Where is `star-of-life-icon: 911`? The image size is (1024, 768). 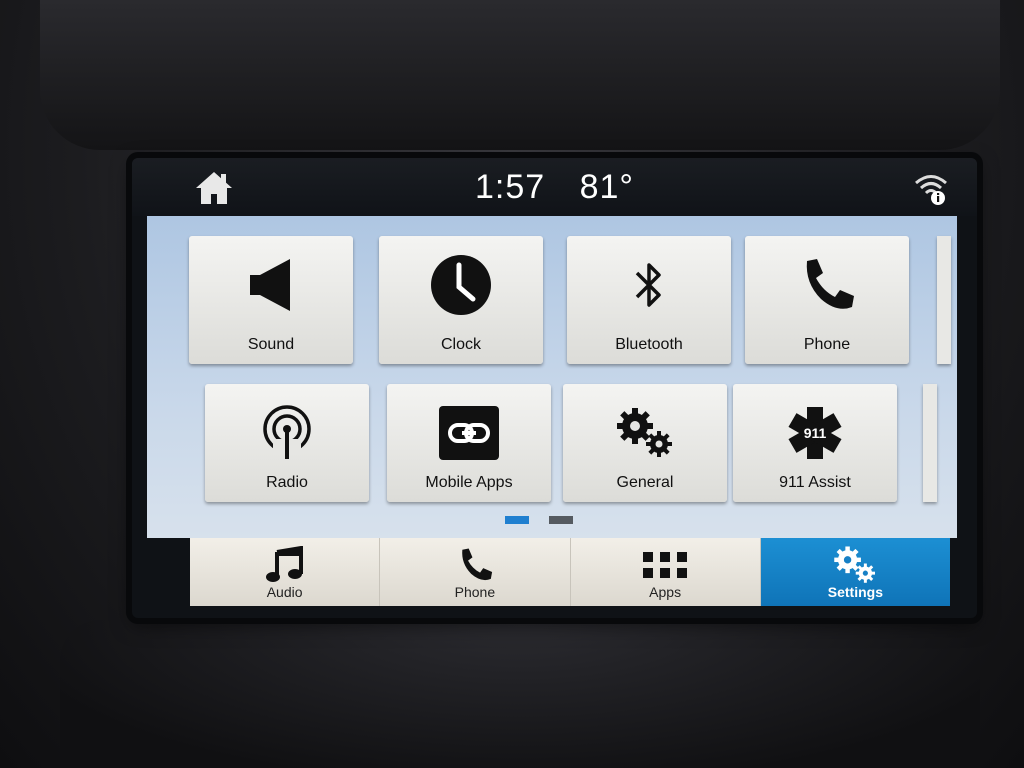
star-of-life-icon: 911 is located at coordinates (815, 433).